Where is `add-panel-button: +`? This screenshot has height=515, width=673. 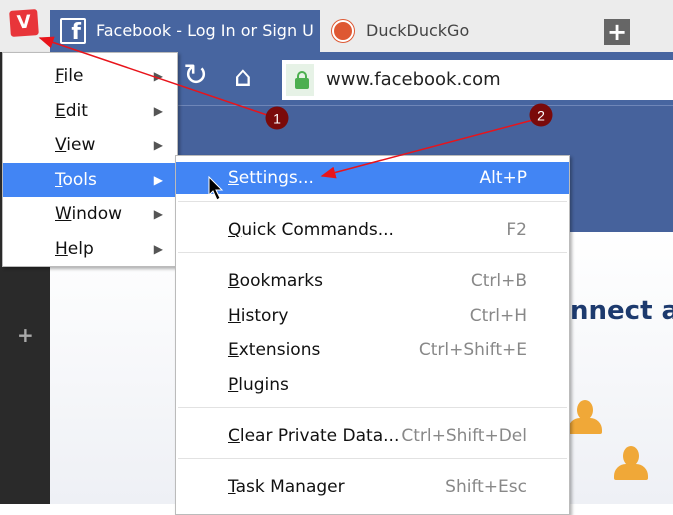 add-panel-button: + is located at coordinates (25, 335).